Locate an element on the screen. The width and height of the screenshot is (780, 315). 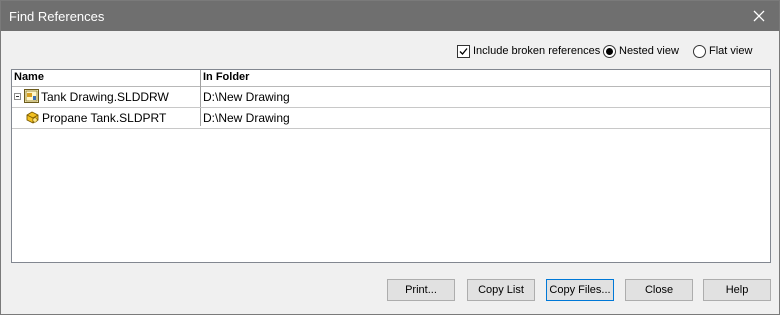
close-button: Close is located at coordinates (659, 290).